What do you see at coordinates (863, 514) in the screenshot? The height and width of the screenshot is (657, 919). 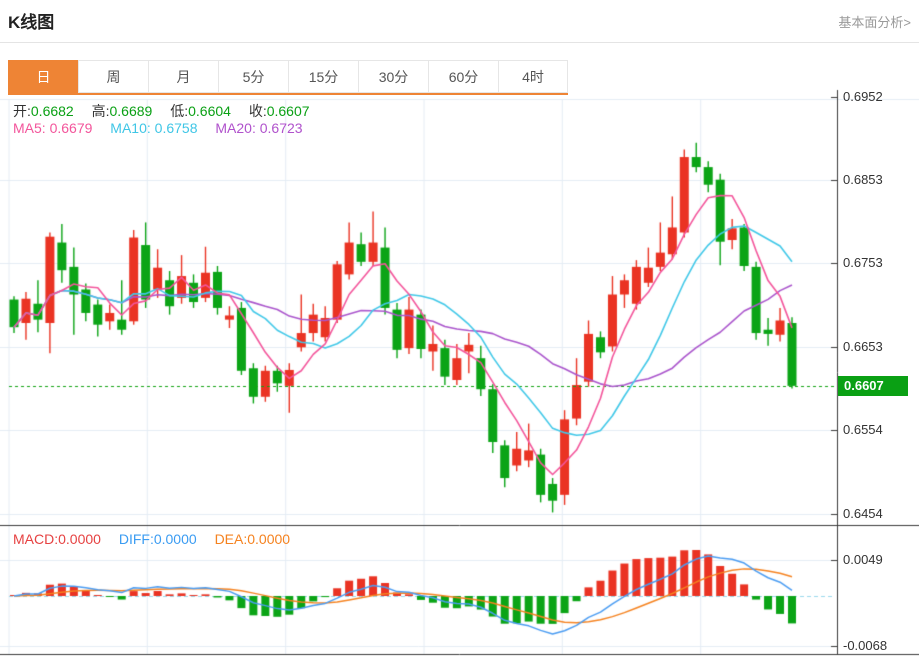 I see `y-axis-label: 0.6454` at bounding box center [863, 514].